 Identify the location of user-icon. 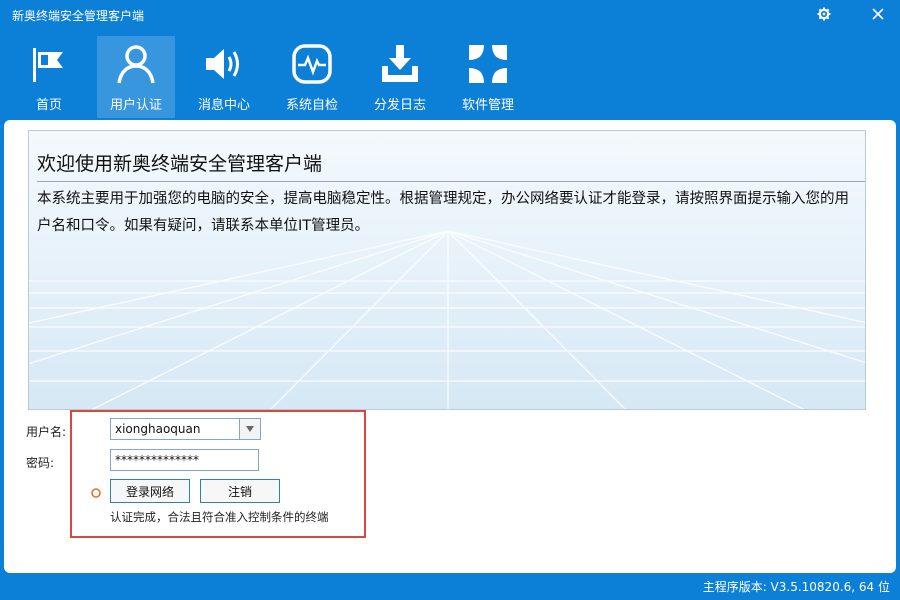
(136, 64).